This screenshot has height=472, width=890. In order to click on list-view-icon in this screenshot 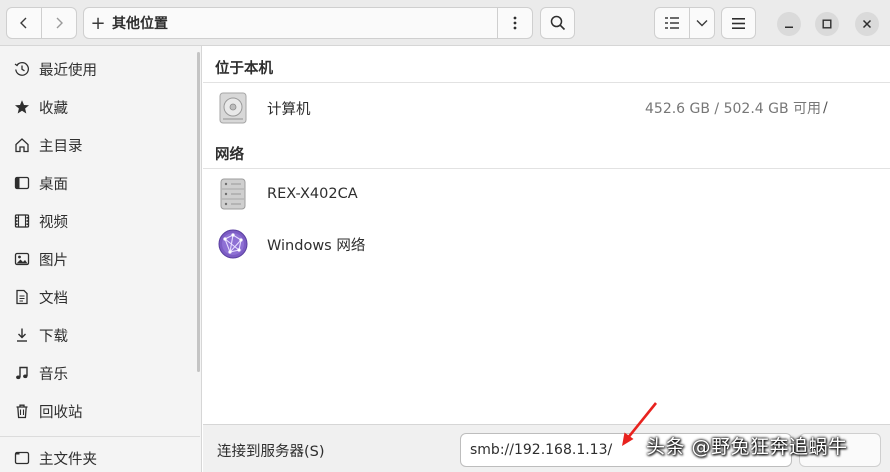, I will do `click(672, 23)`.